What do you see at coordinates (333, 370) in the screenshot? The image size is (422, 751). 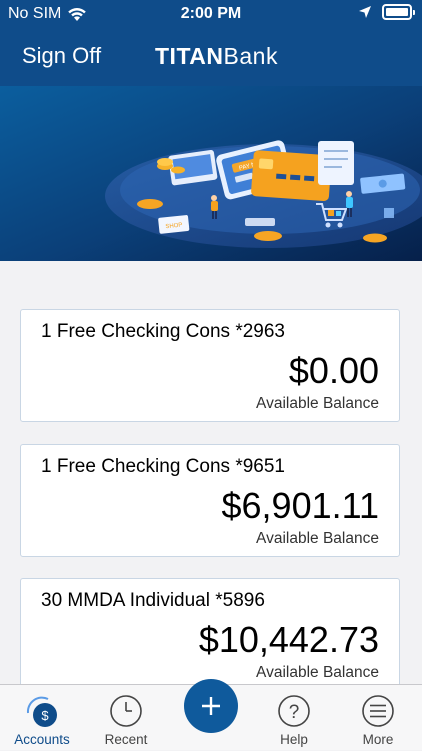 I see `account-balance: $0.00` at bounding box center [333, 370].